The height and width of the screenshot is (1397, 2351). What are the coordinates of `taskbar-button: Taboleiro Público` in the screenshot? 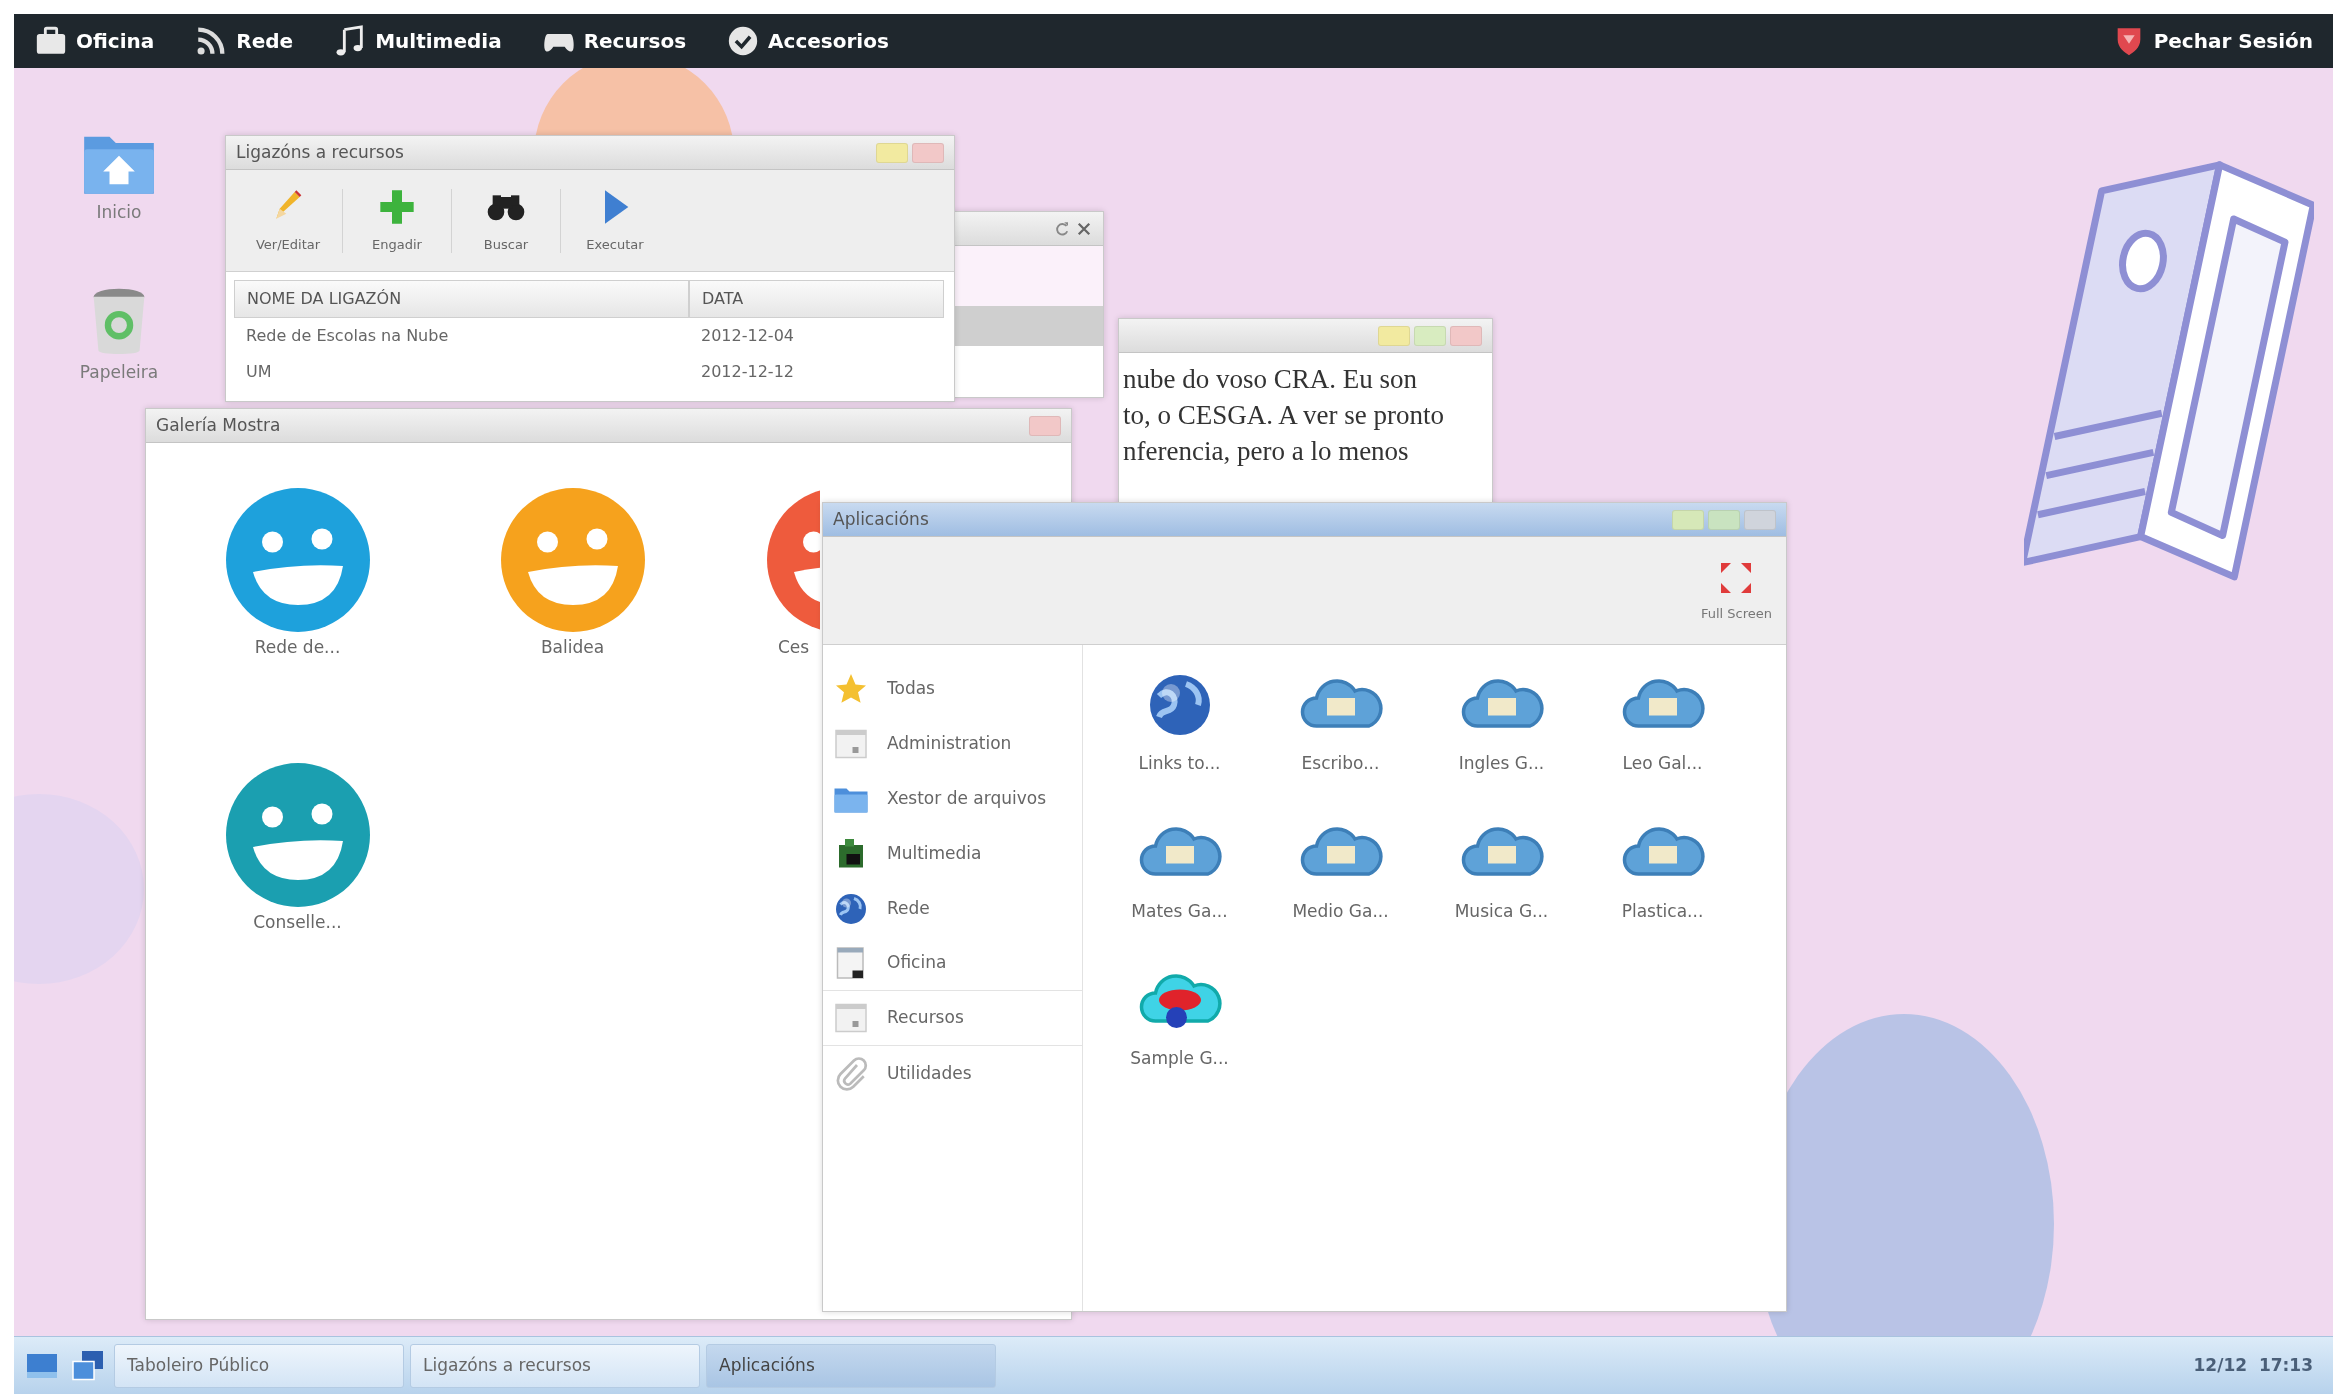 It's located at (259, 1365).